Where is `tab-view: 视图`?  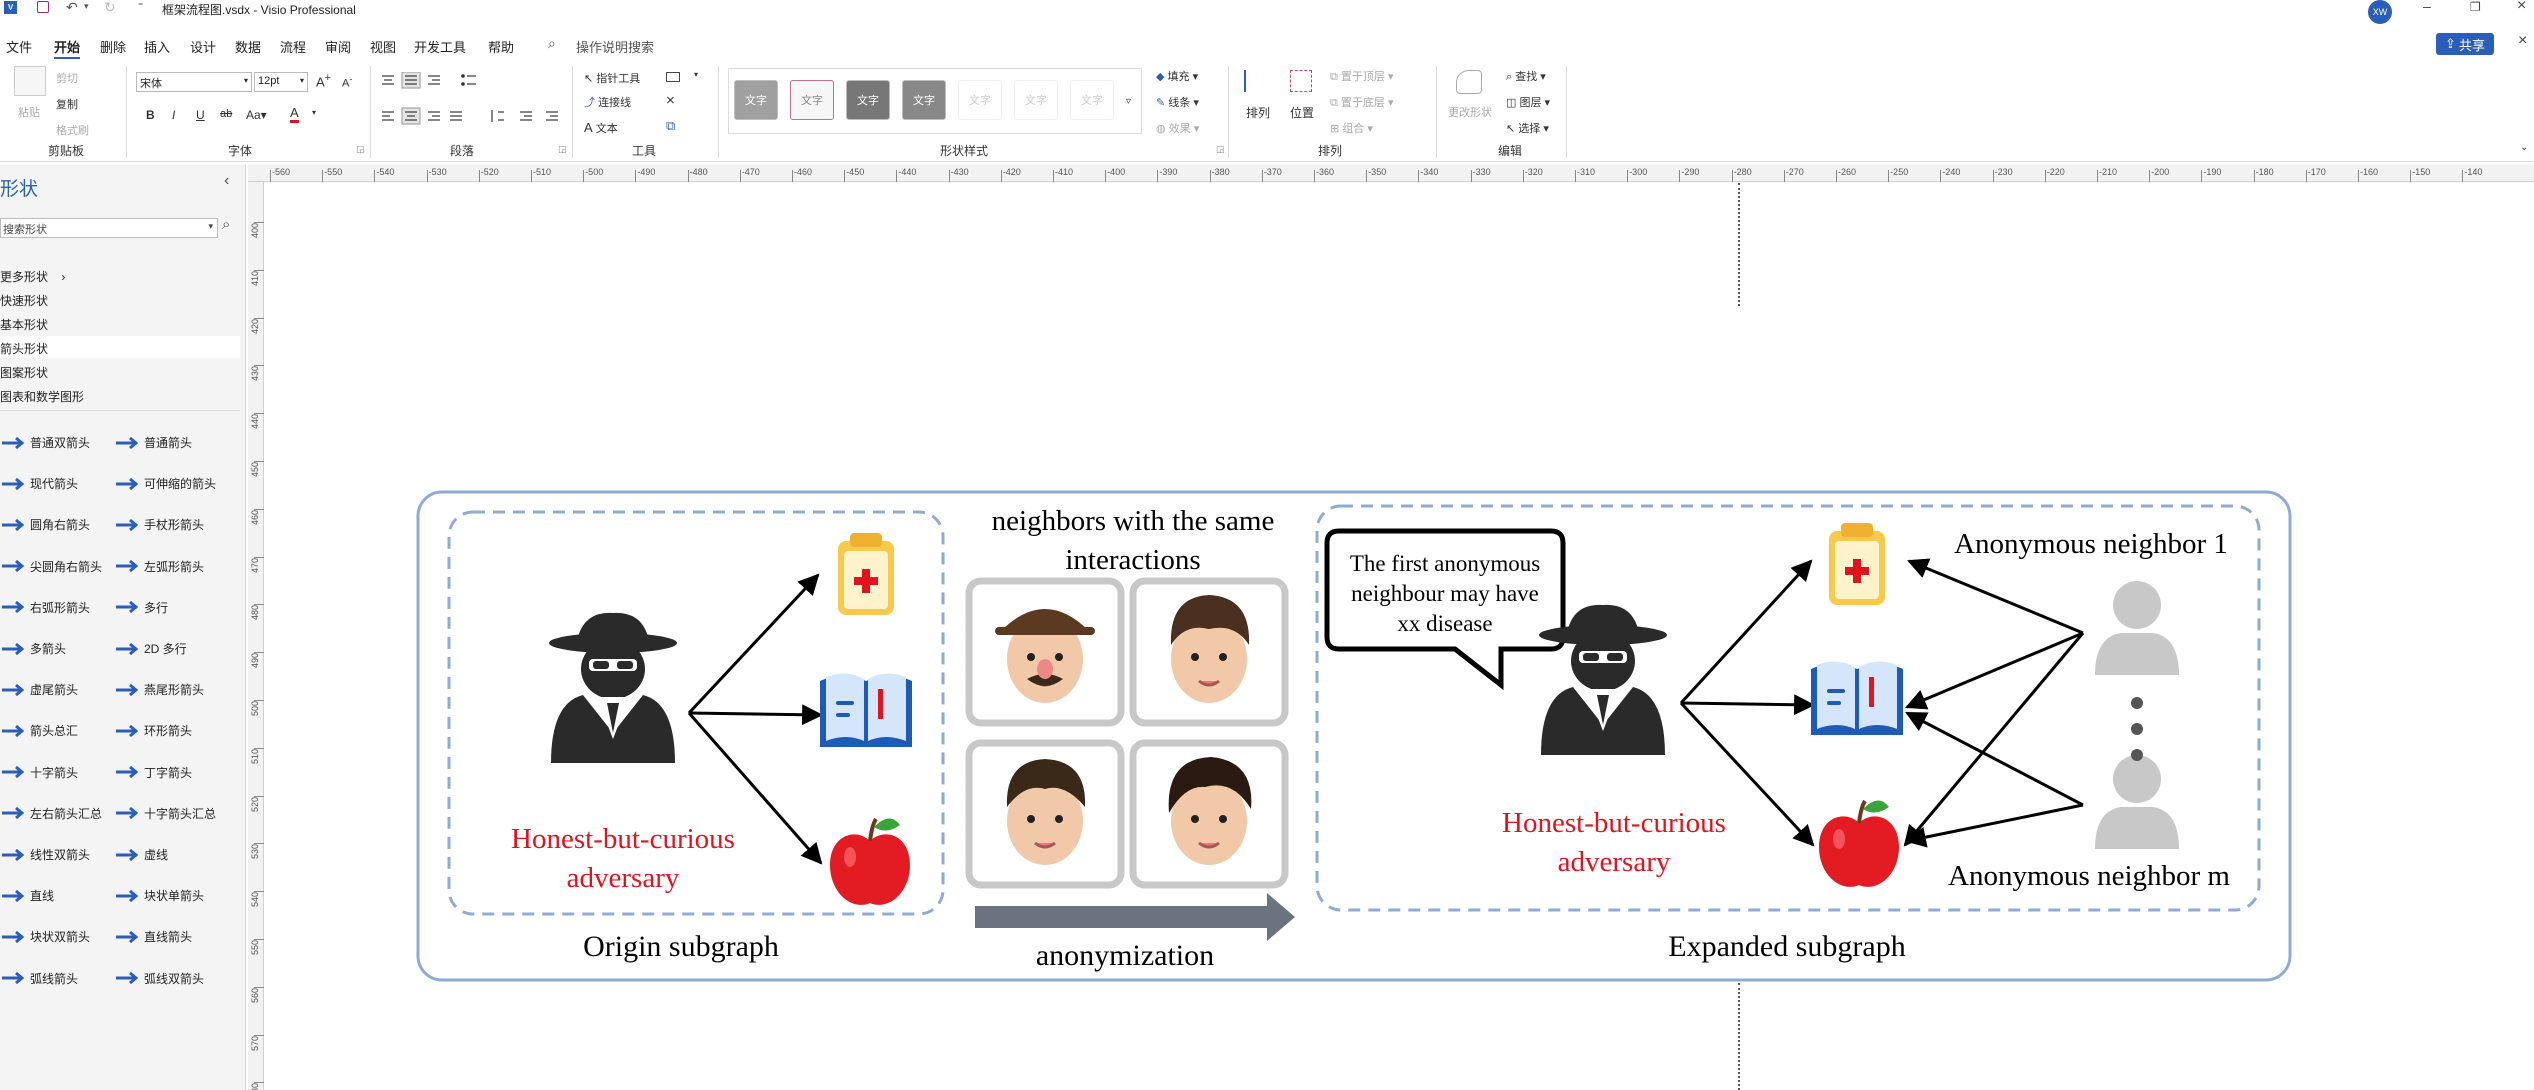 tab-view: 视图 is located at coordinates (383, 46).